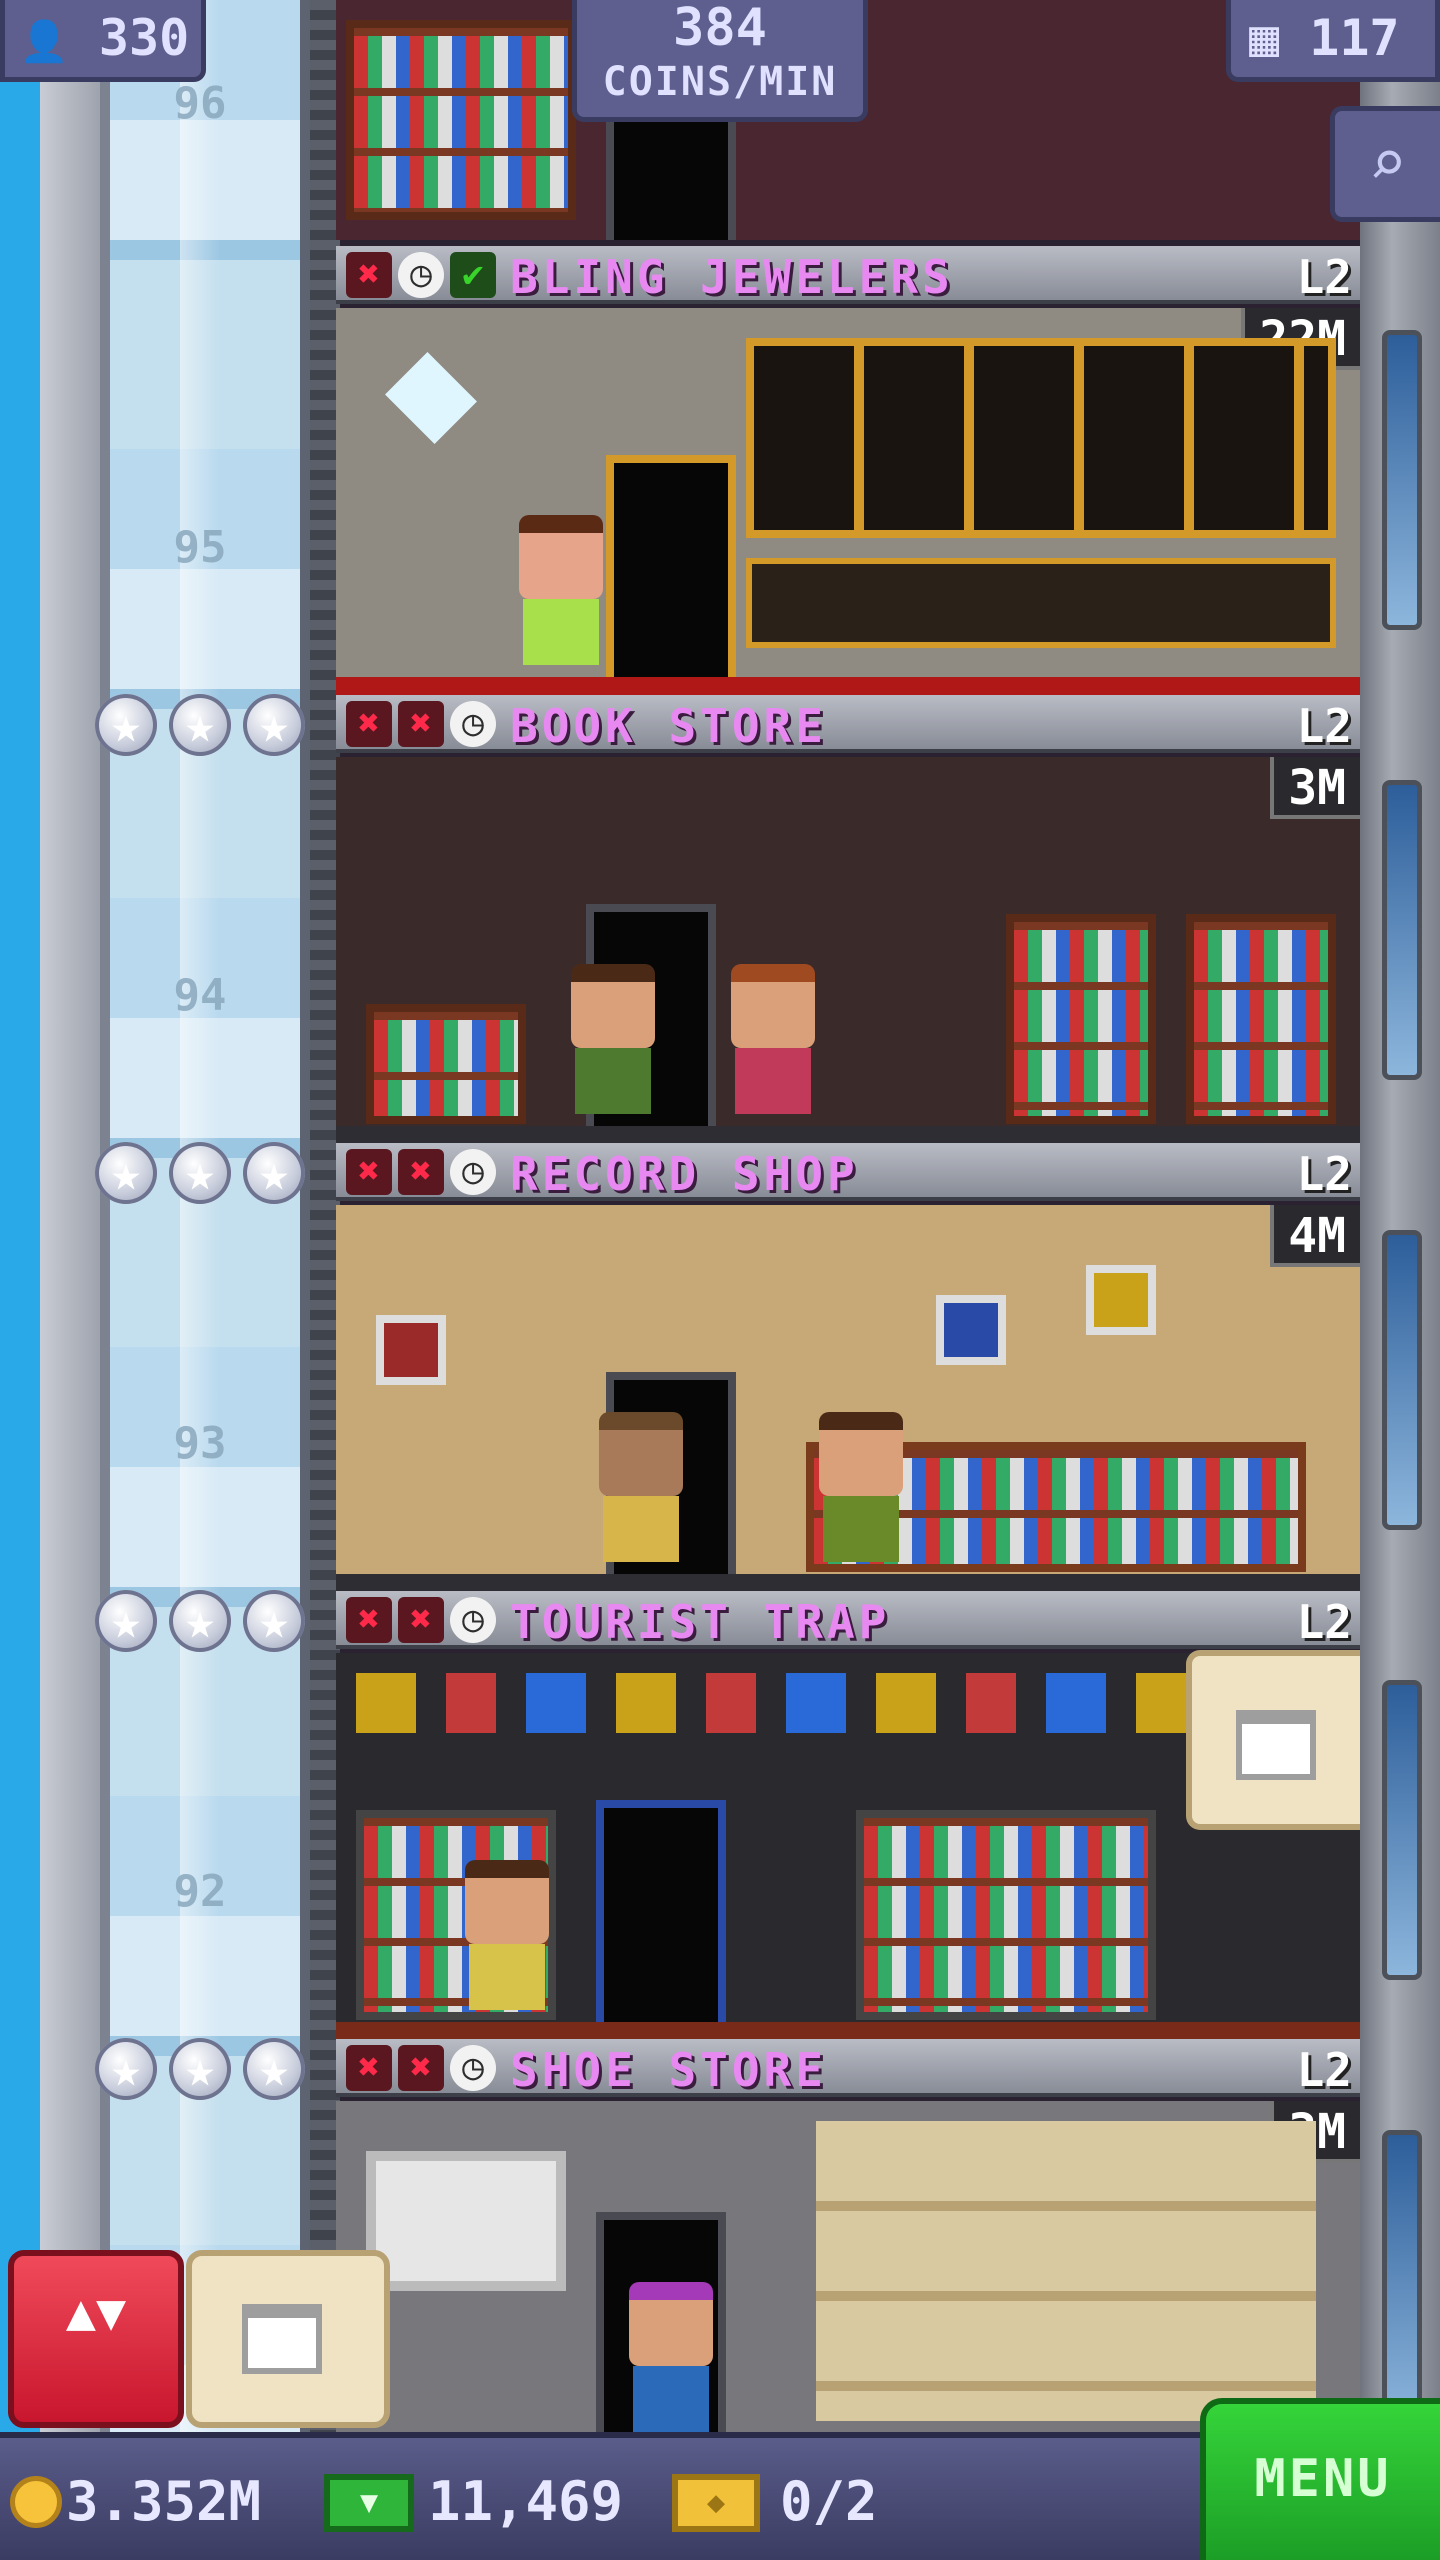  I want to click on floor-header: ✖ ✖ ◷ SHOE STORE L2, so click(848, 2068).